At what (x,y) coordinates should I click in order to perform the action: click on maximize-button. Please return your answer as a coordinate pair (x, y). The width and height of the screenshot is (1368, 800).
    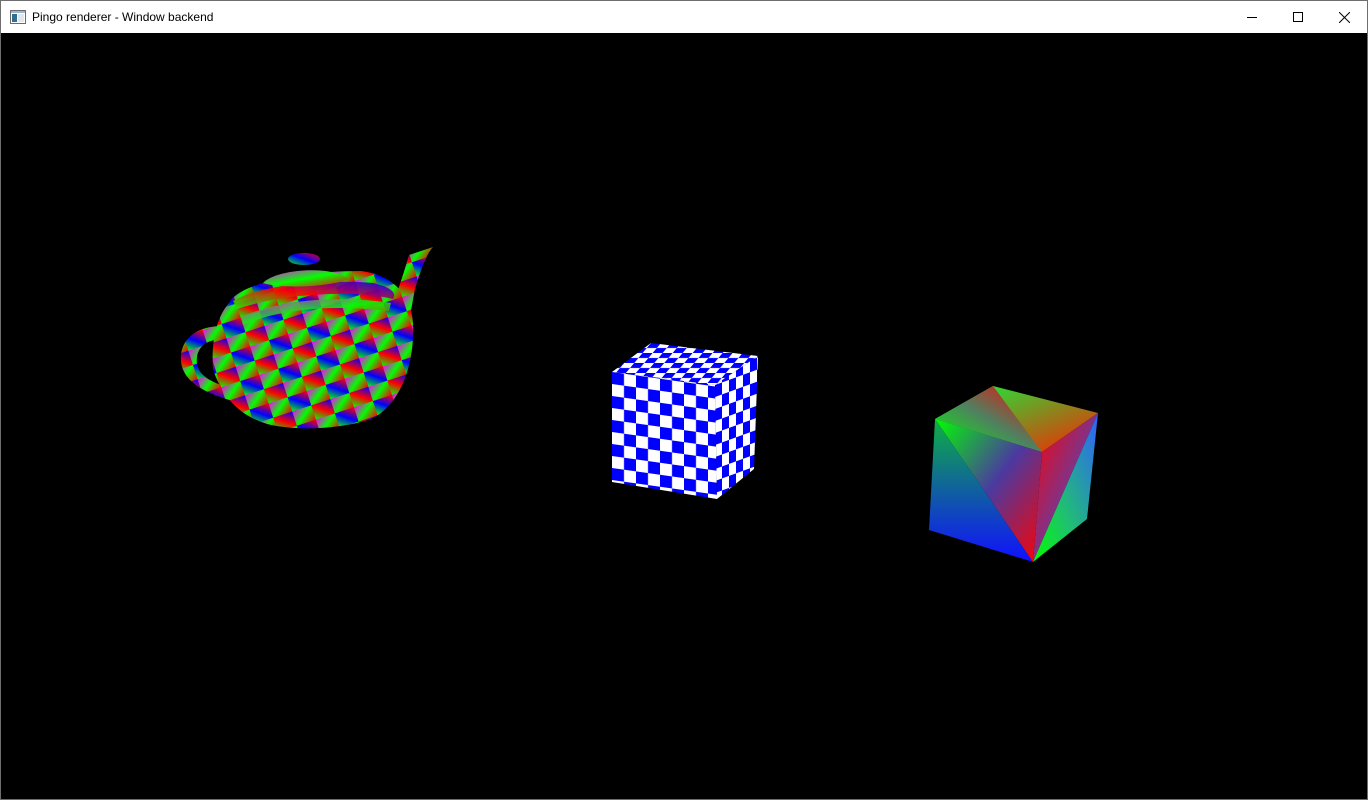
    Looking at the image, I should click on (1298, 17).